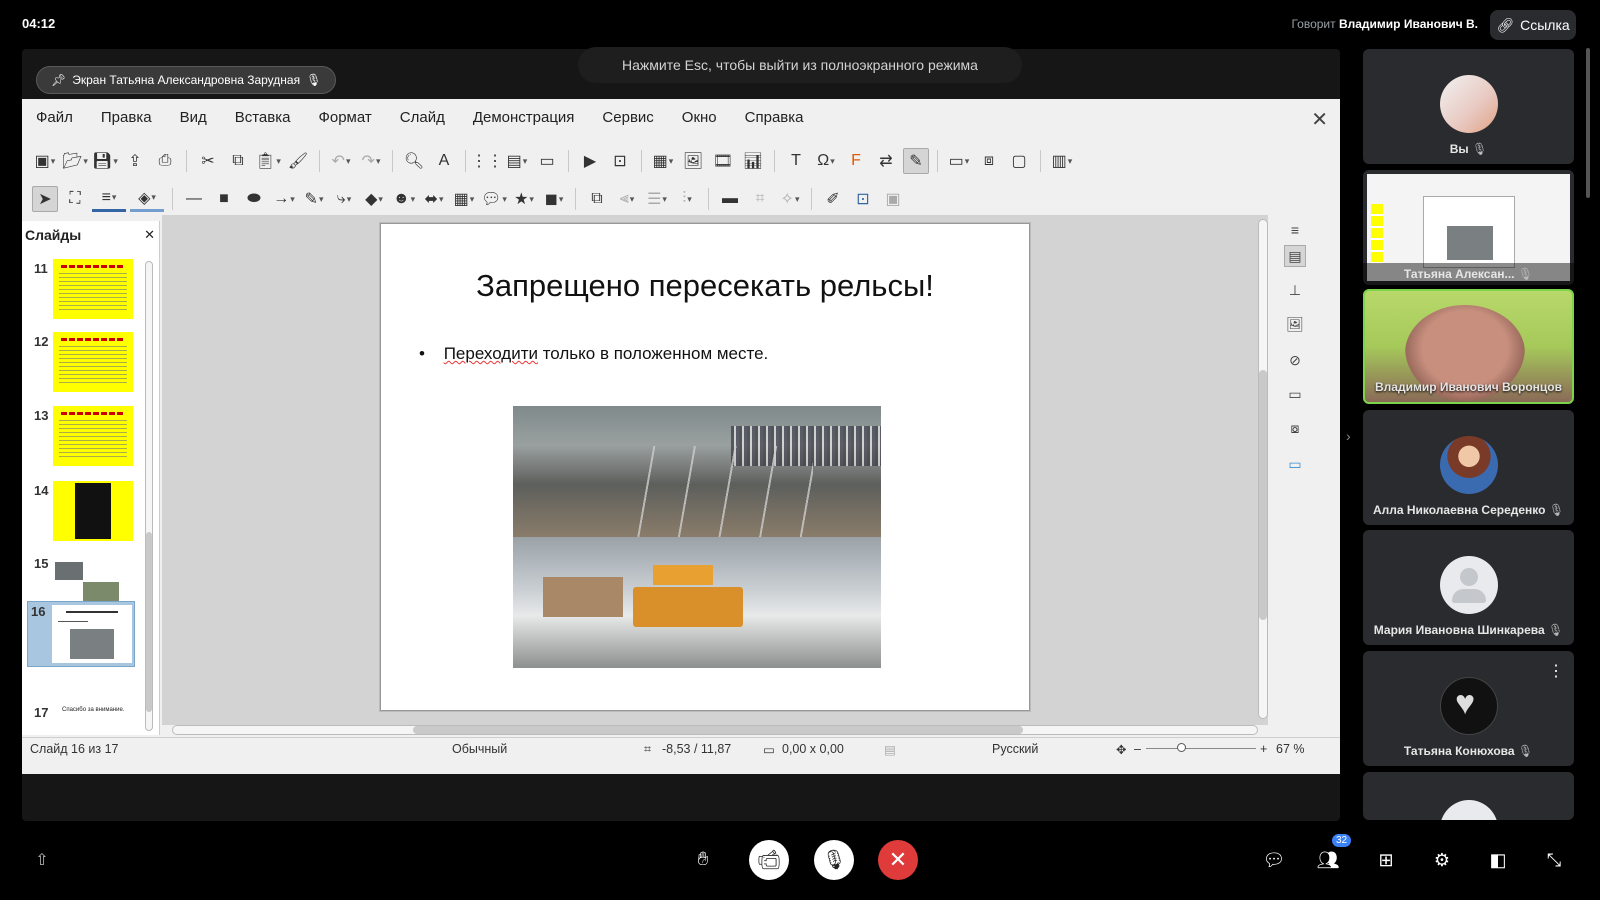 The height and width of the screenshot is (900, 1600). I want to click on grid-view-icon: ⊞, so click(1386, 860).